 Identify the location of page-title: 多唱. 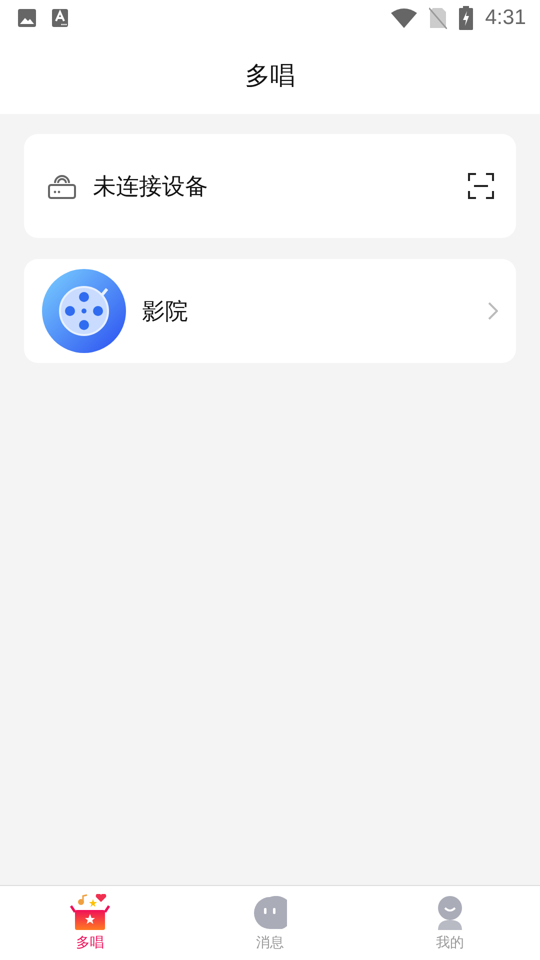
(270, 76).